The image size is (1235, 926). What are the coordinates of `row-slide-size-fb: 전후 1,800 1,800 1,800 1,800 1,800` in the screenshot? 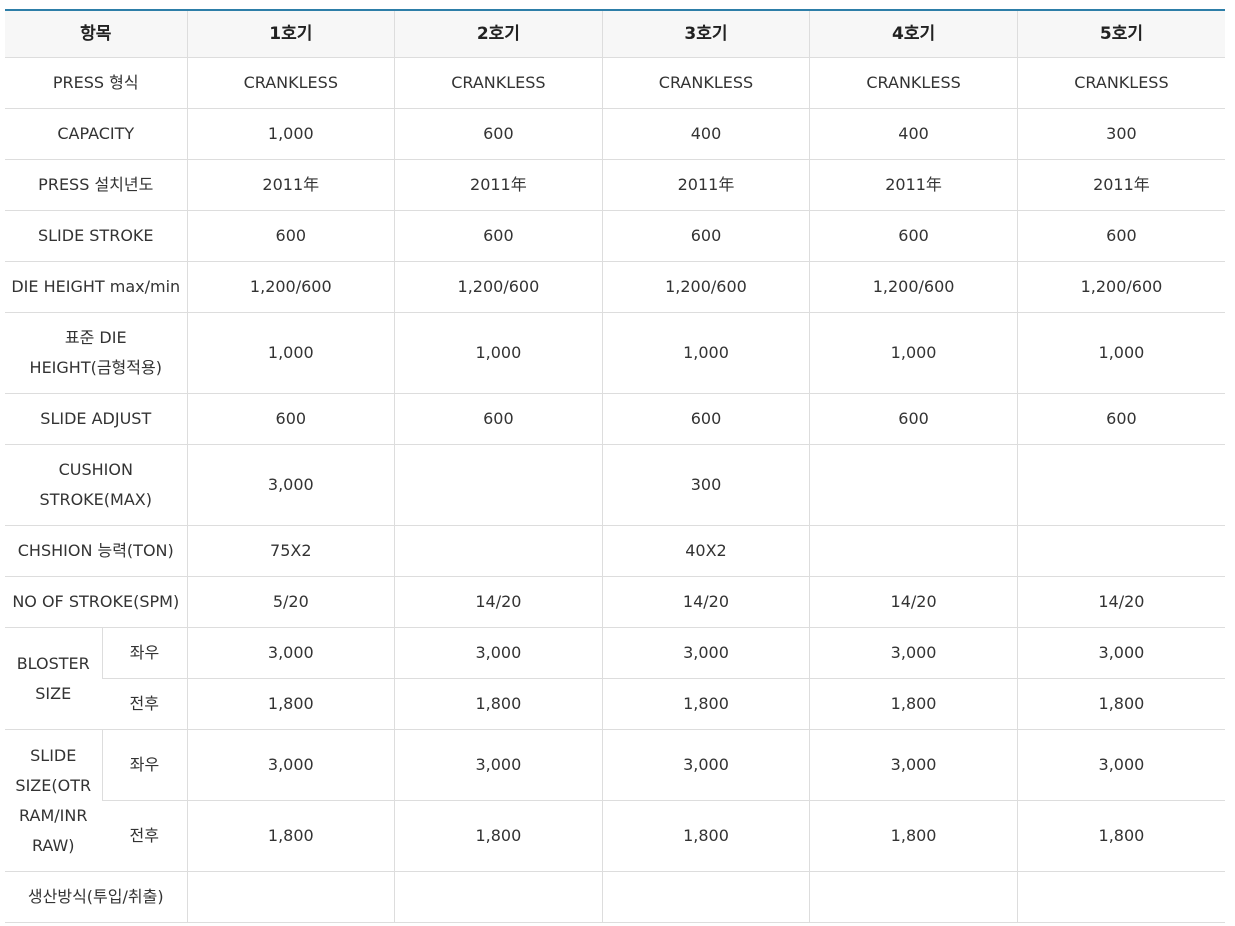 It's located at (615, 836).